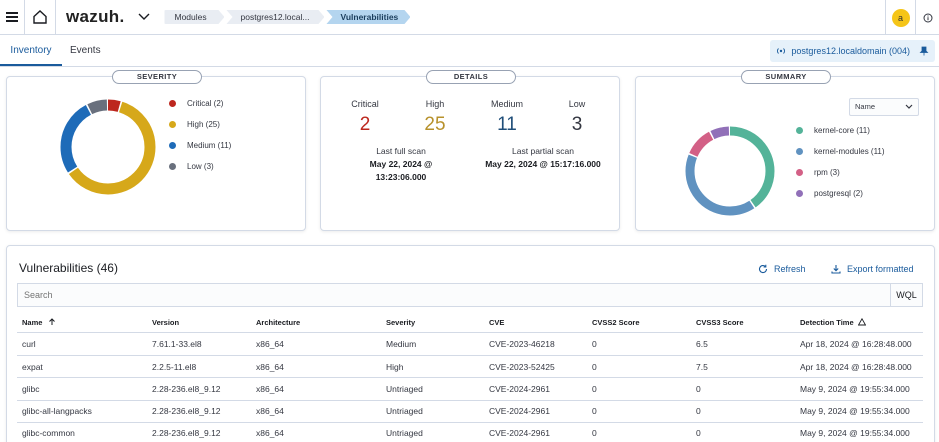  I want to click on breadcrumb-vulnerabilities: Vulnerabilities, so click(368, 17).